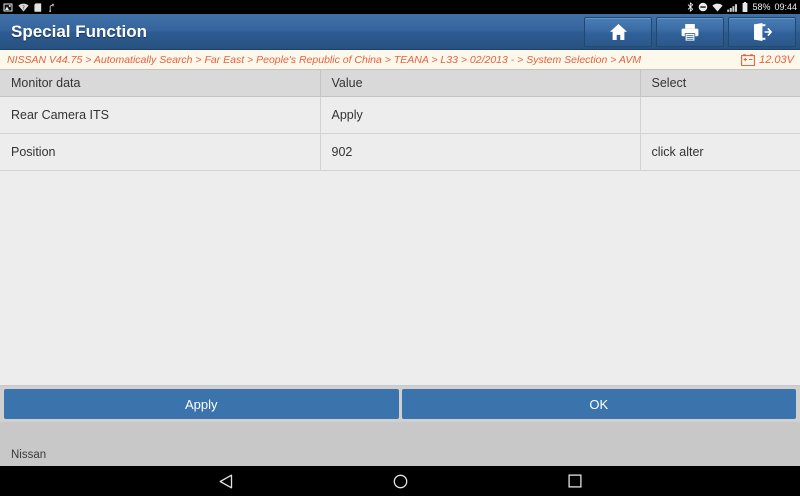  I want to click on clock-label: 09:44, so click(785, 6).